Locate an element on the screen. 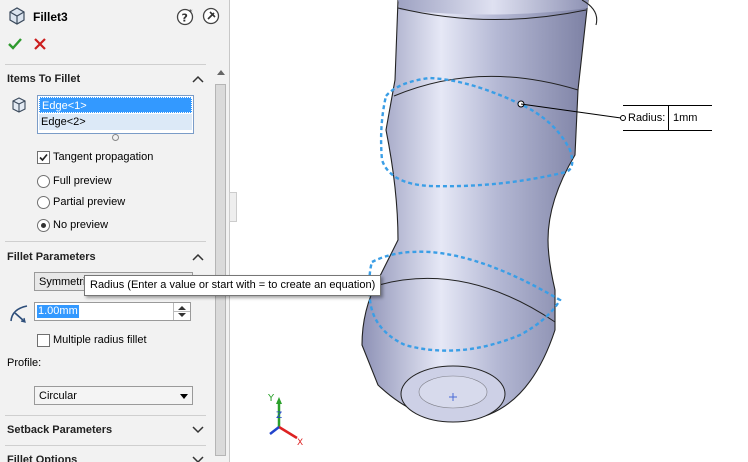 The image size is (748, 462). items-to-fillet-header: Items To Fillet is located at coordinates (106, 79).